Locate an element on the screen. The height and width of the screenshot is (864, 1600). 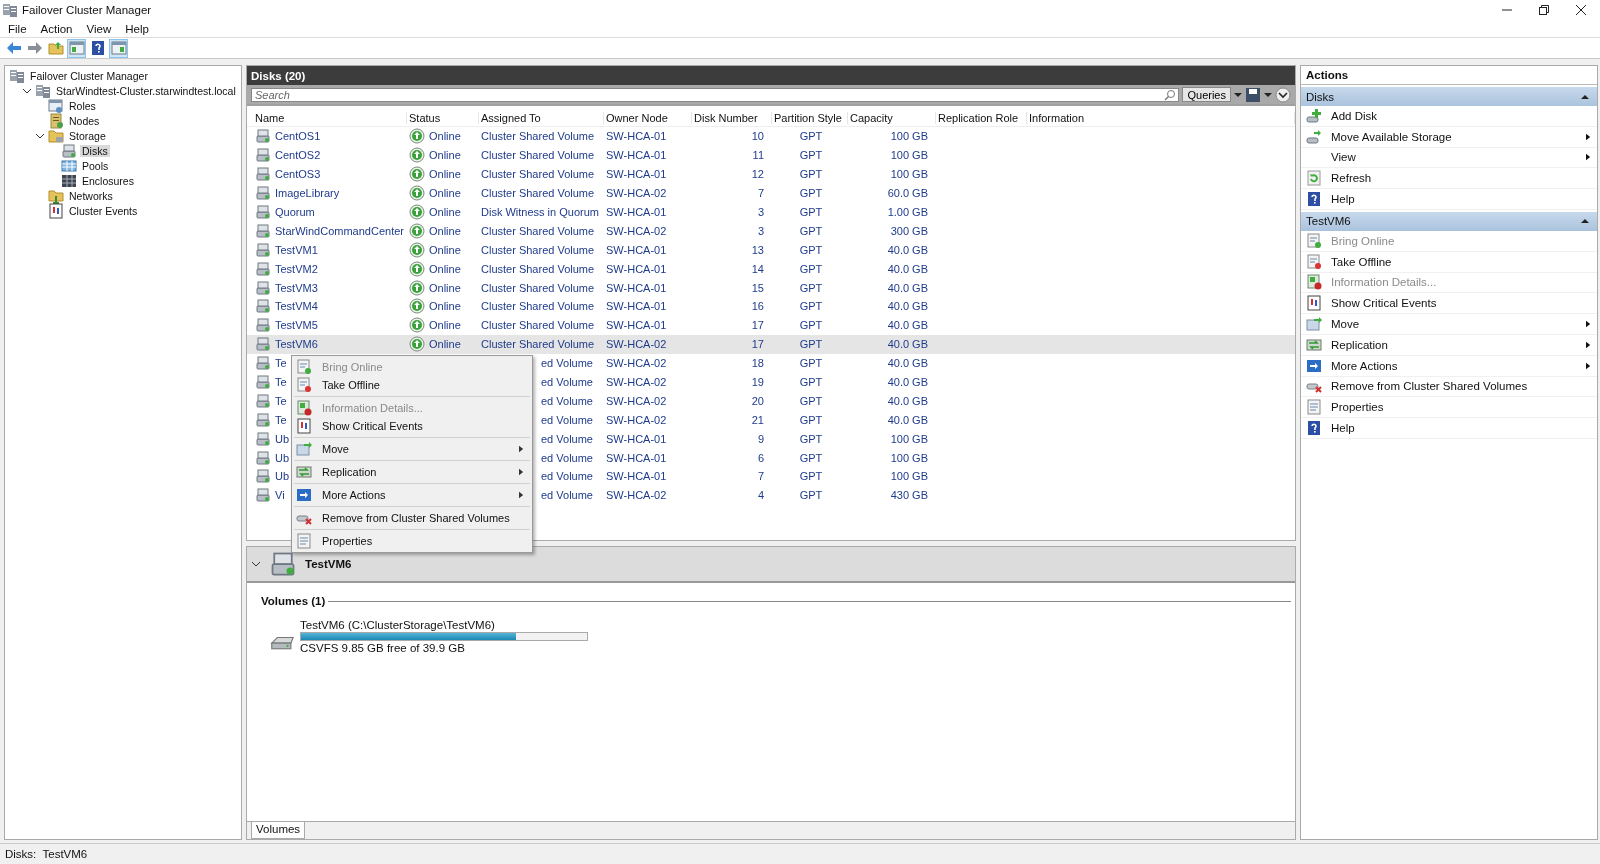
queries-button: Queries is located at coordinates (1206, 94).